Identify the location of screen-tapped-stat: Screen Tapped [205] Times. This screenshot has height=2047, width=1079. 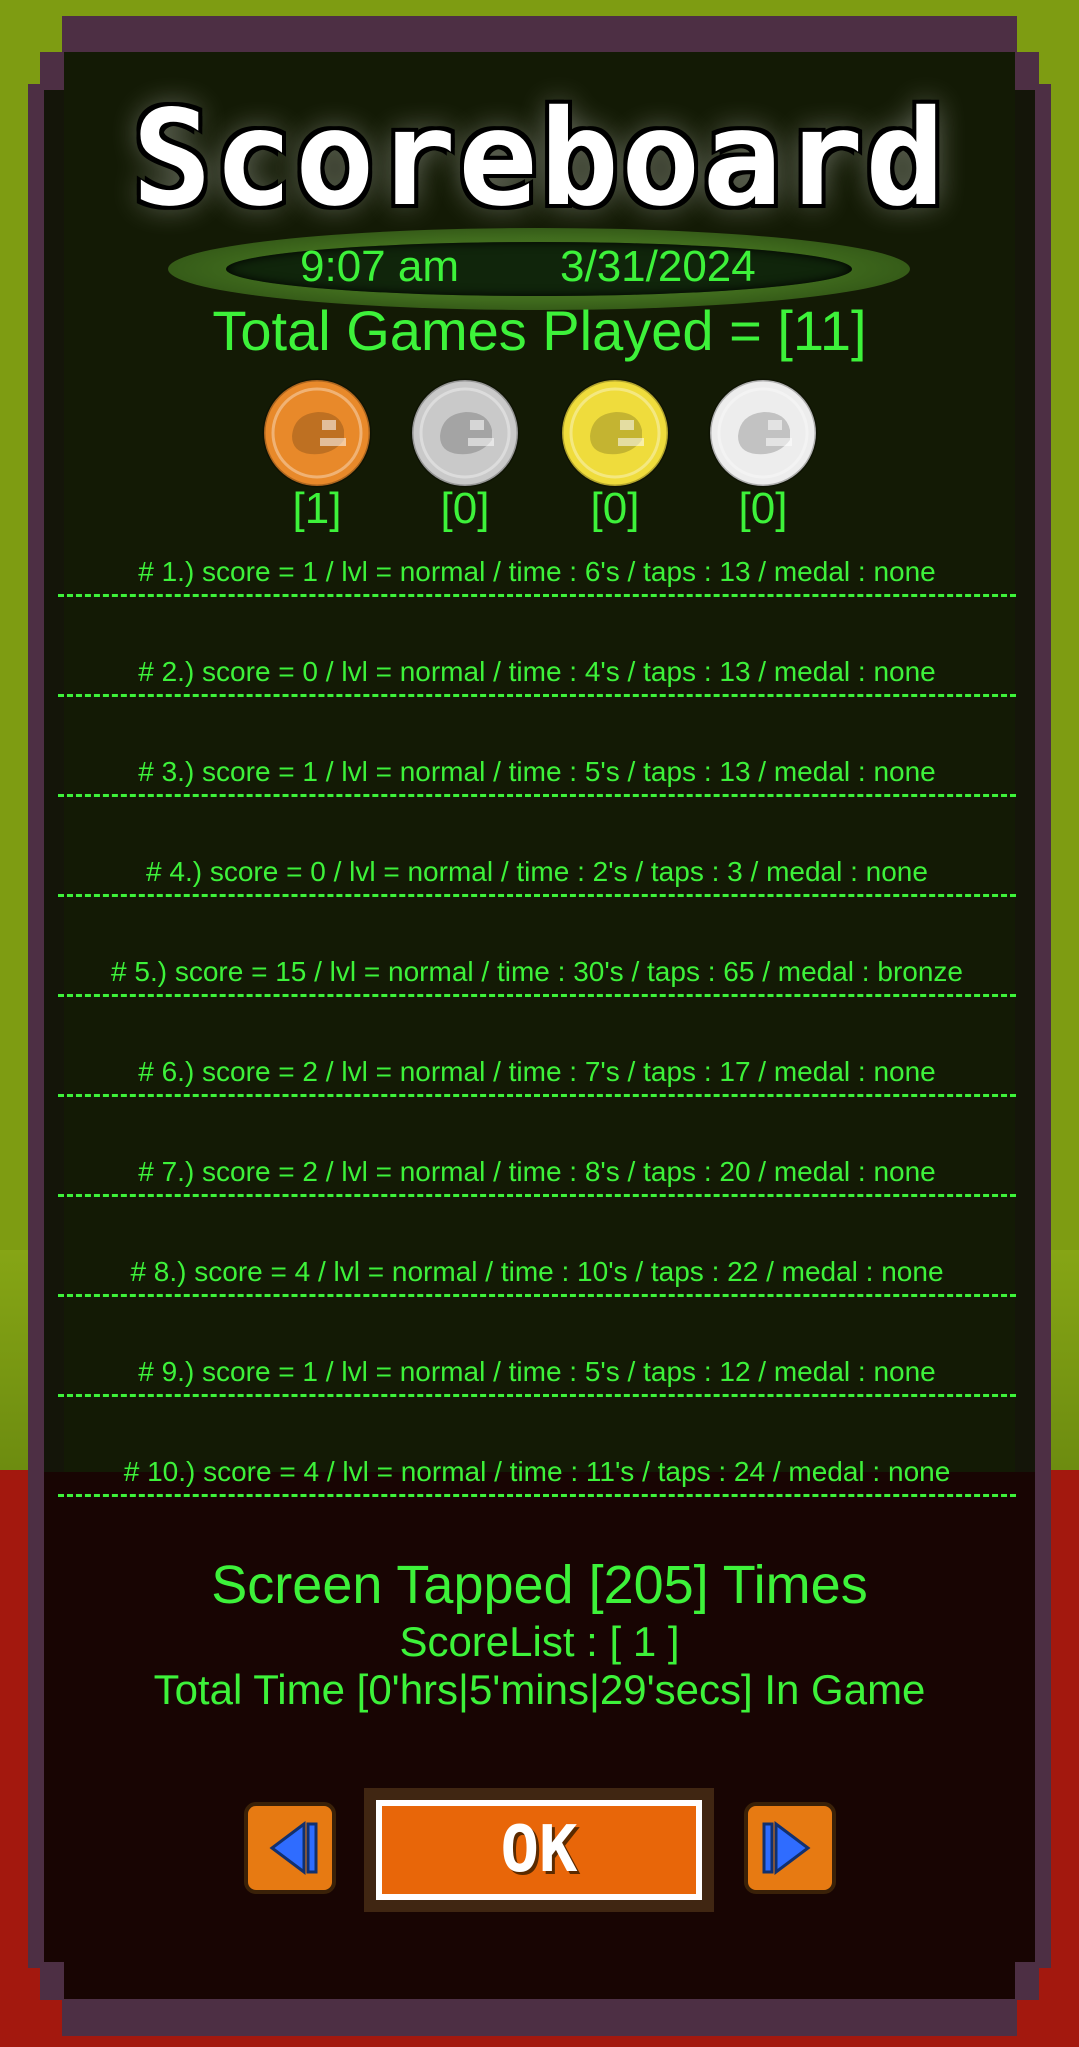
(539, 1585).